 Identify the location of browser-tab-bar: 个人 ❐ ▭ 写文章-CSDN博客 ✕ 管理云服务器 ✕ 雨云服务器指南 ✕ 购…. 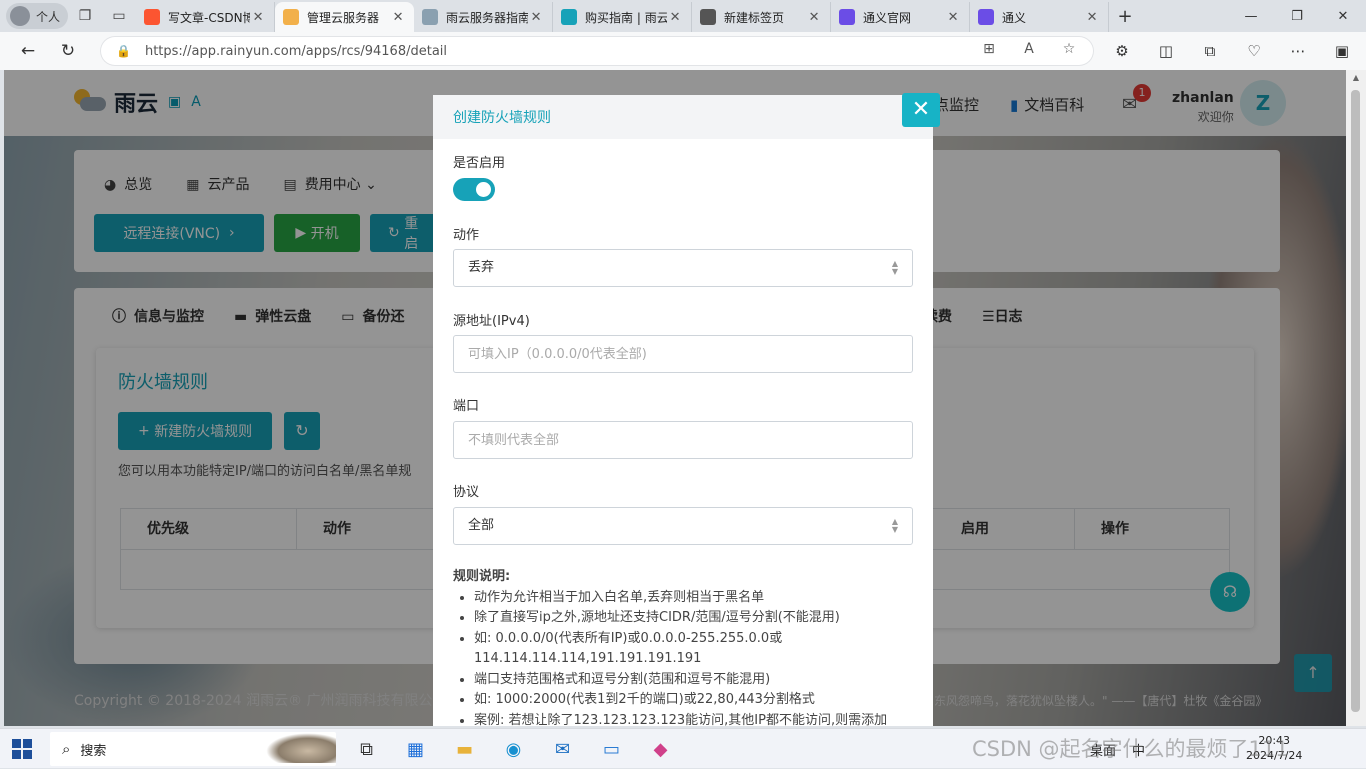
(683, 16).